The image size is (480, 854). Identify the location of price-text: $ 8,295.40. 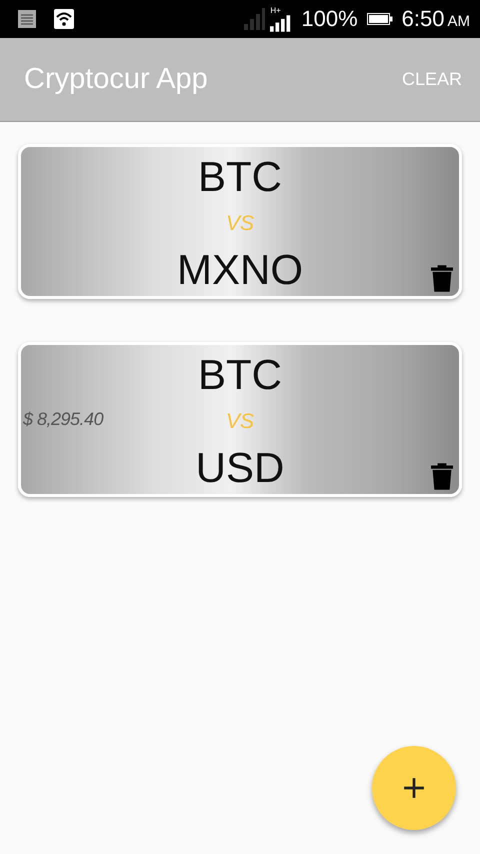
(63, 419).